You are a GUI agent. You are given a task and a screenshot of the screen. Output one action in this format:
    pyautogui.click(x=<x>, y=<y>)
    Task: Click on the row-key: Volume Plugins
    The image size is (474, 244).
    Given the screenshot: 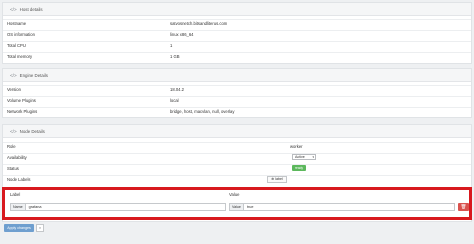 What is the action you would take?
    pyautogui.click(x=21, y=100)
    